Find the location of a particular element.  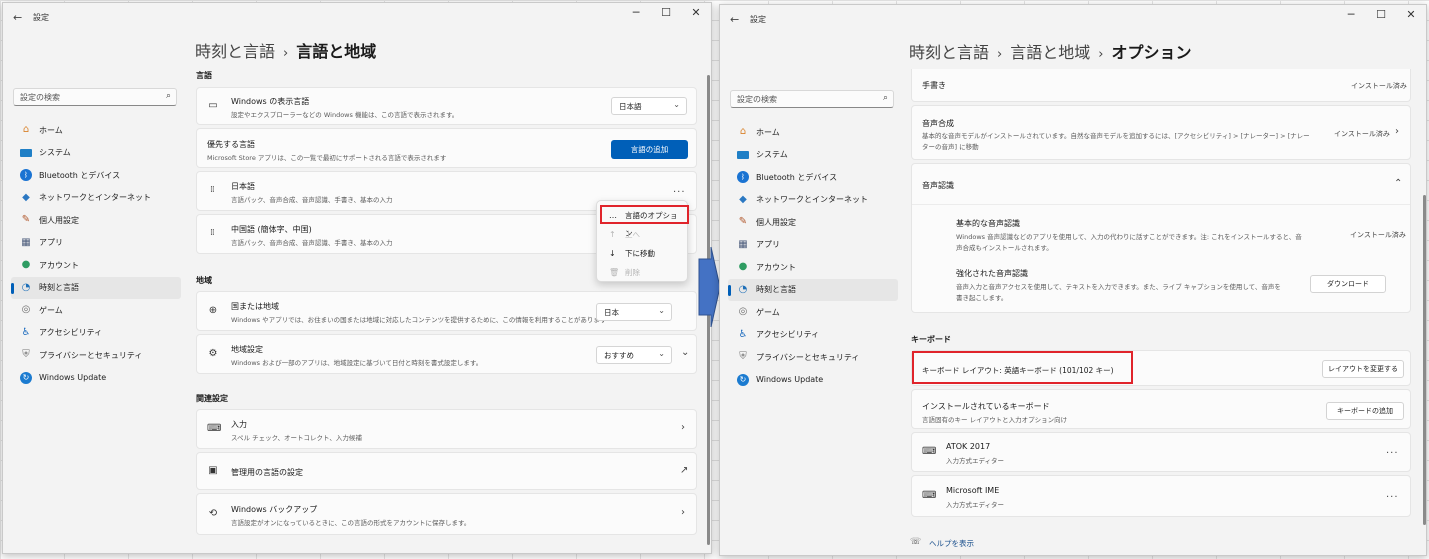

breadcrumb-parent: 言語と地域 is located at coordinates (1050, 52).